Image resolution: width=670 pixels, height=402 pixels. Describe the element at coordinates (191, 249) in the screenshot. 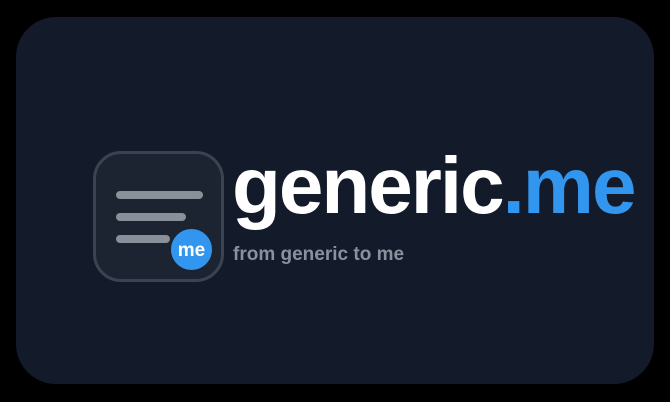

I see `me-badge: me` at that location.